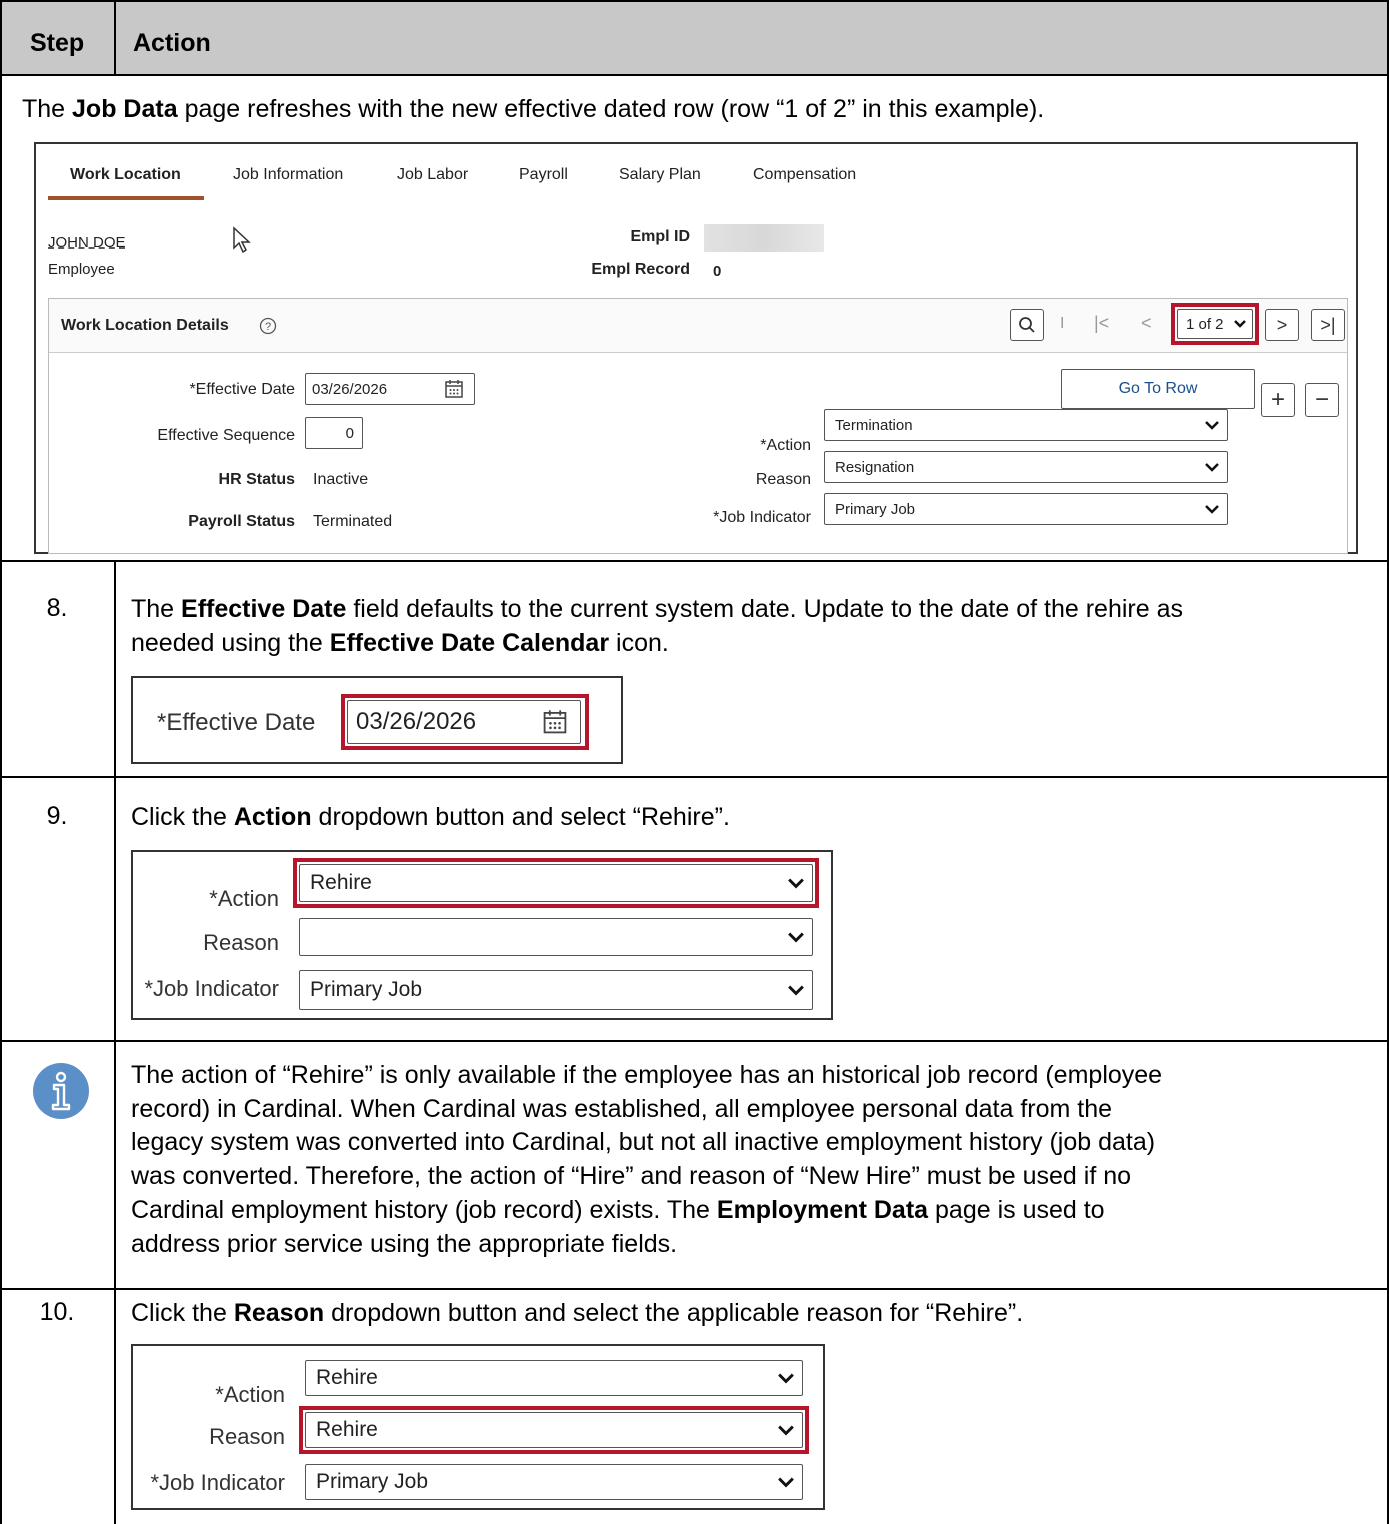  Describe the element at coordinates (125, 175) in the screenshot. I see `tab-work-location: Work Location` at that location.